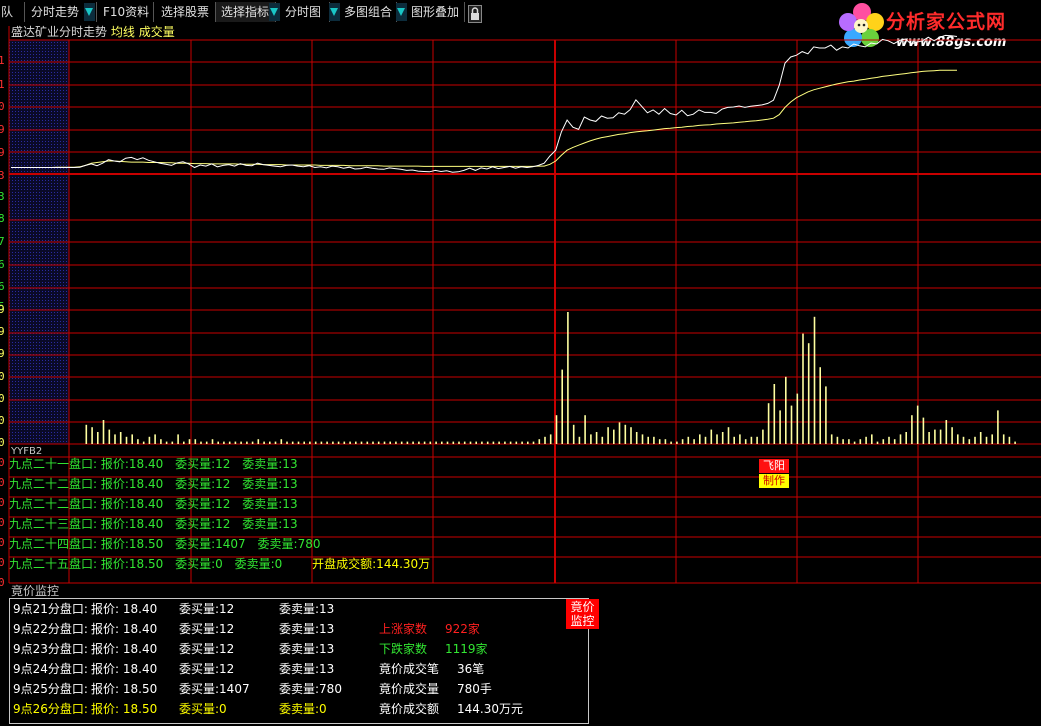 The width and height of the screenshot is (1041, 726). What do you see at coordinates (250, 649) in the screenshot?
I see `auction-row: 9点23分盘口: 报价: 18.40 委买量:12 委卖量:13 下跌家数 1119家` at bounding box center [250, 649].